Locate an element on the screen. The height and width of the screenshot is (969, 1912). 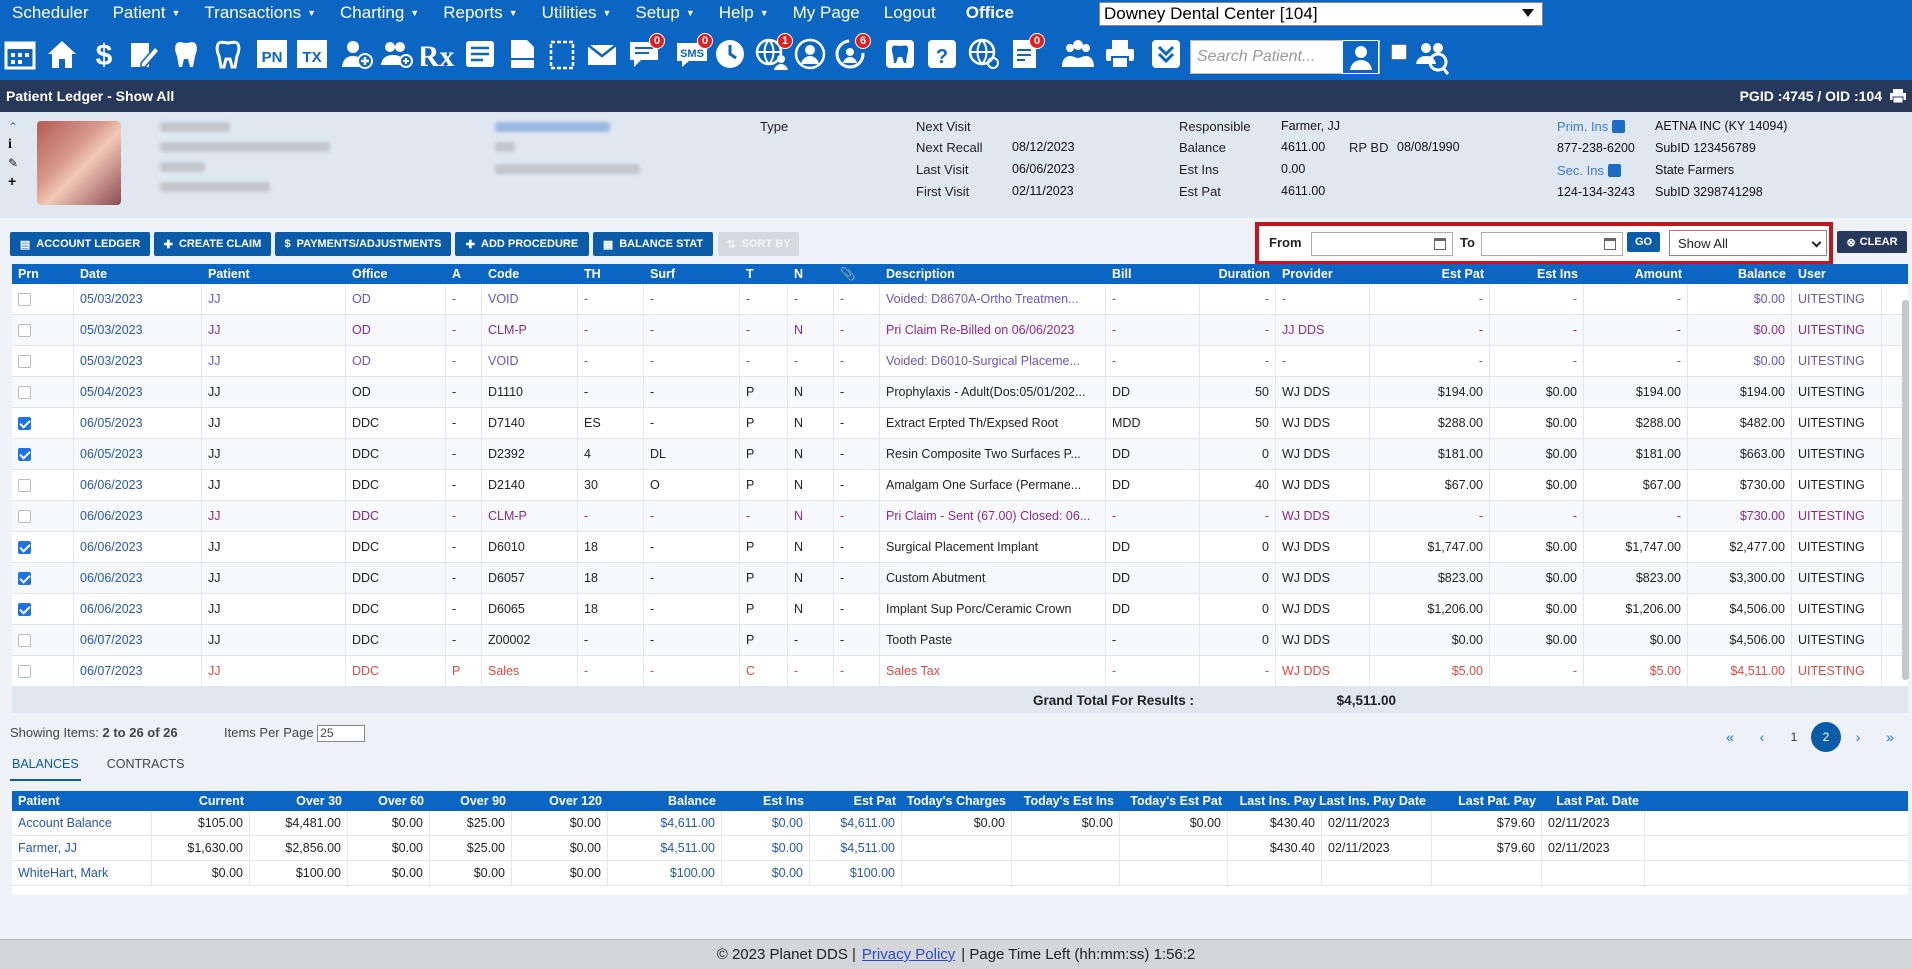
sec-ins-link: Sec. Ins is located at coordinates (1589, 170).